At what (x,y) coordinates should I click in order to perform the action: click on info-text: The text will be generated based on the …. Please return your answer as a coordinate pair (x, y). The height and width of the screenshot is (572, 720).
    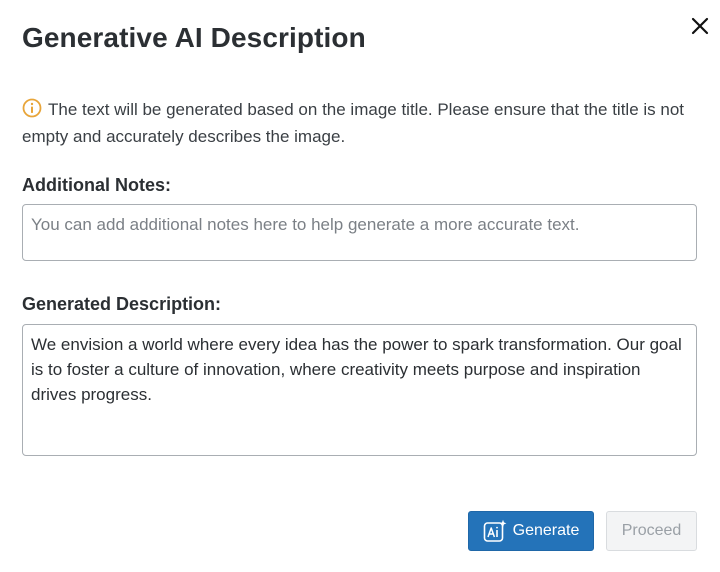
    Looking at the image, I should click on (353, 123).